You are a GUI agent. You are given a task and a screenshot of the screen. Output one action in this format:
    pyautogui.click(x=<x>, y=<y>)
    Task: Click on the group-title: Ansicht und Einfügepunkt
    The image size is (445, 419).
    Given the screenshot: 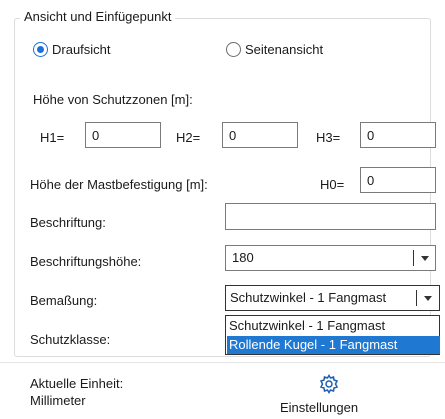 What is the action you would take?
    pyautogui.click(x=98, y=16)
    